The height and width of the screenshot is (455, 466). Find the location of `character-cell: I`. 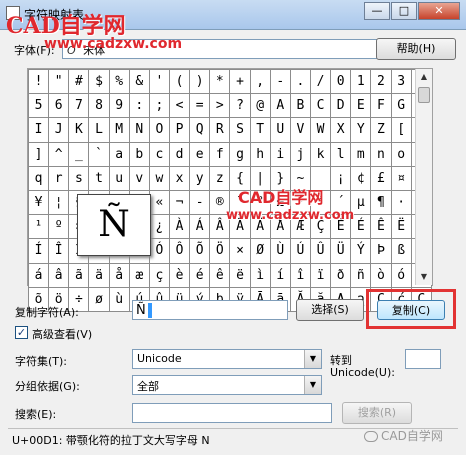

character-cell: I is located at coordinates (38, 130).